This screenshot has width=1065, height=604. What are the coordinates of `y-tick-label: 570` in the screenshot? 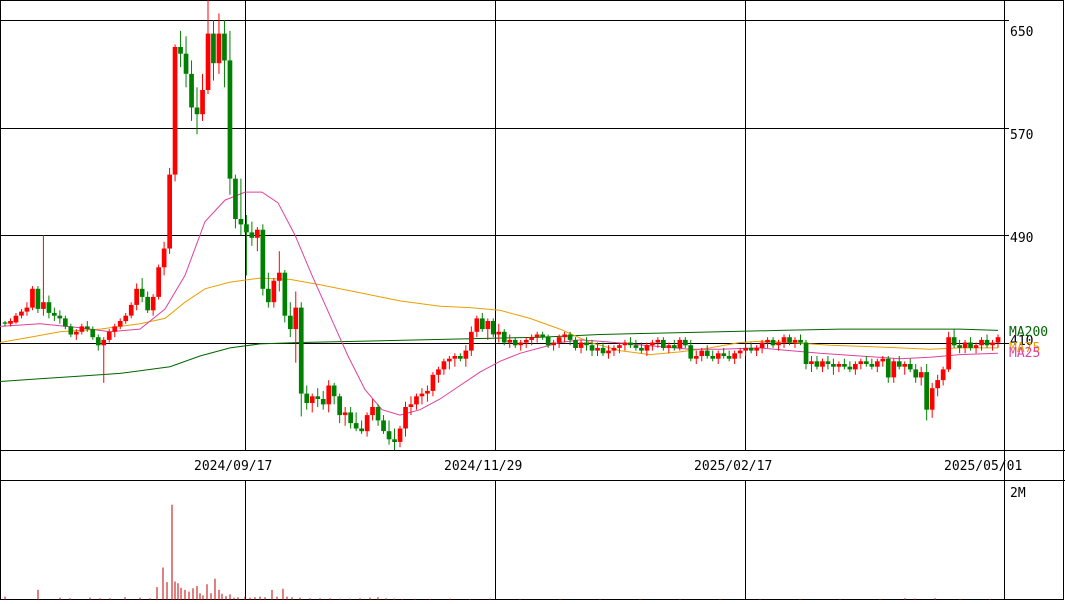 It's located at (1021, 135).